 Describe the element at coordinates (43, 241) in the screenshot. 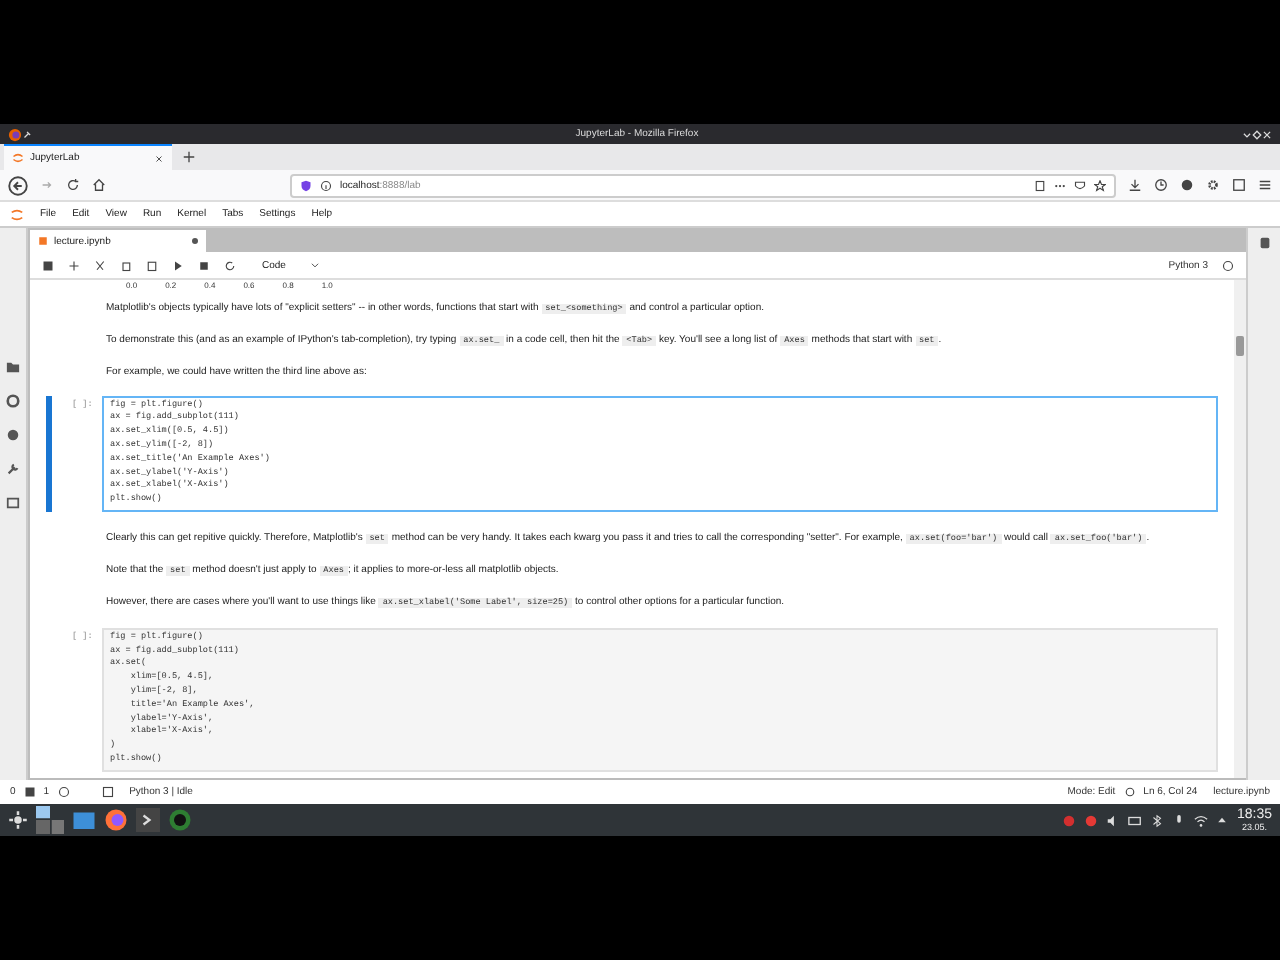

I see `notebook-icon` at that location.